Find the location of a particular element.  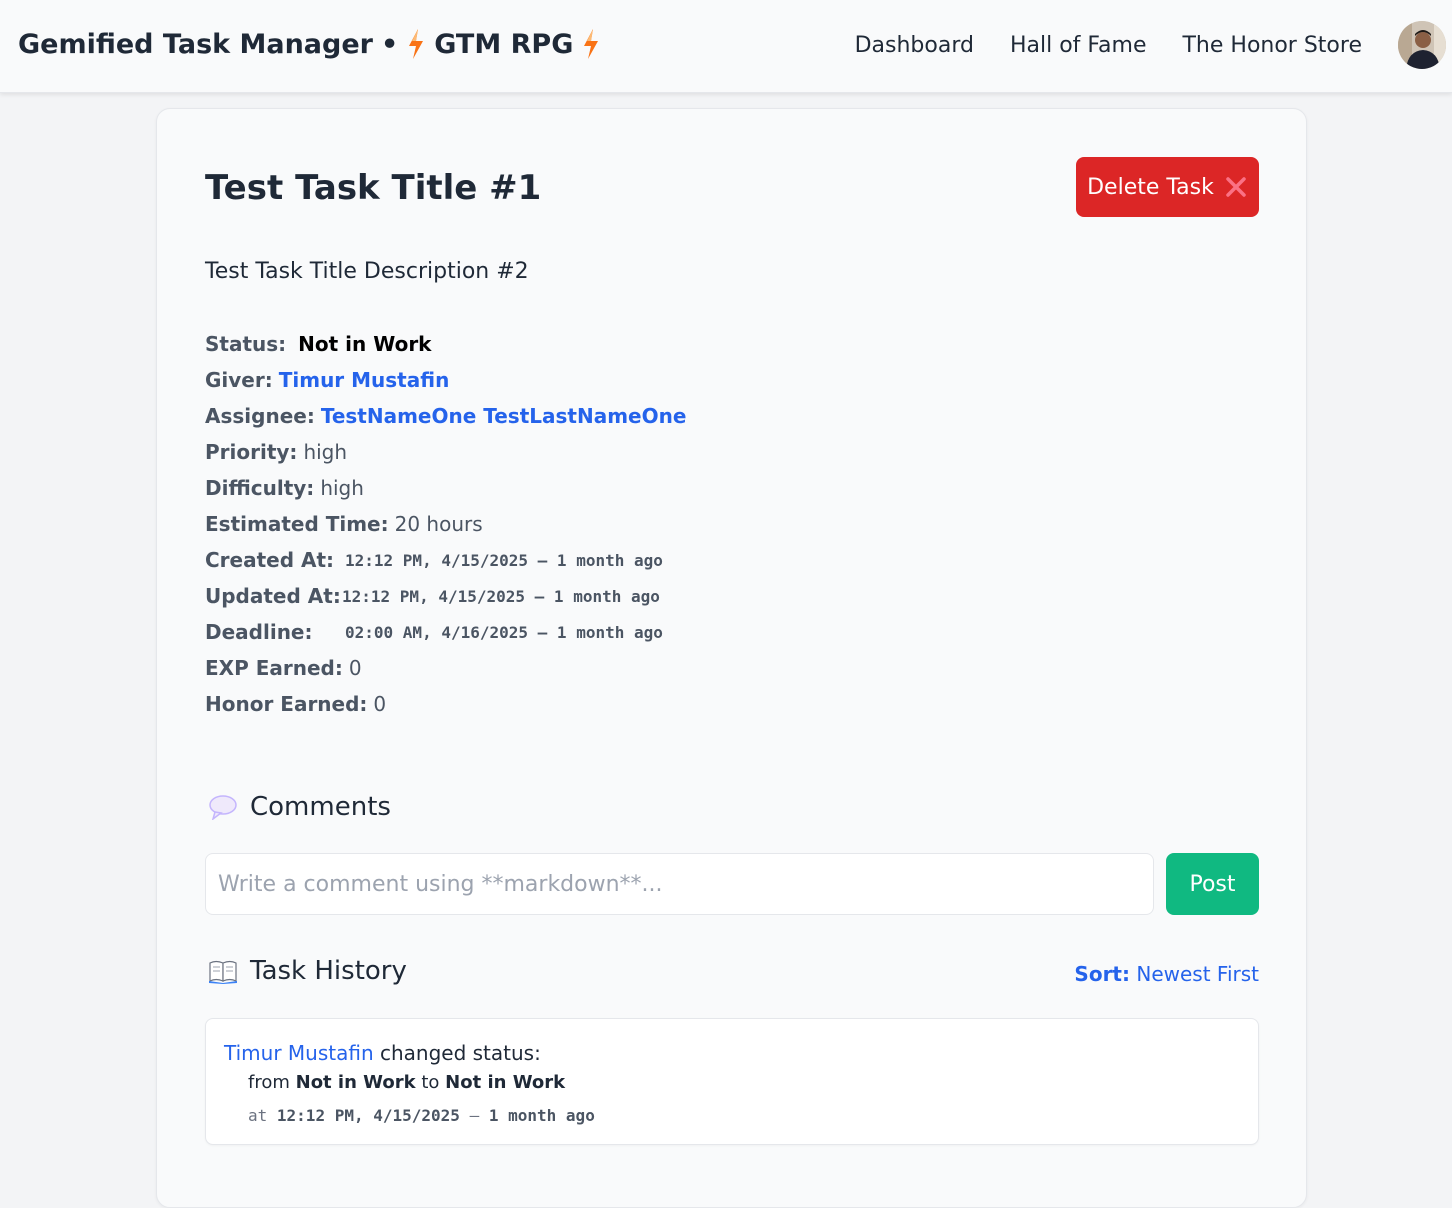

history-to-word: to is located at coordinates (430, 1082).